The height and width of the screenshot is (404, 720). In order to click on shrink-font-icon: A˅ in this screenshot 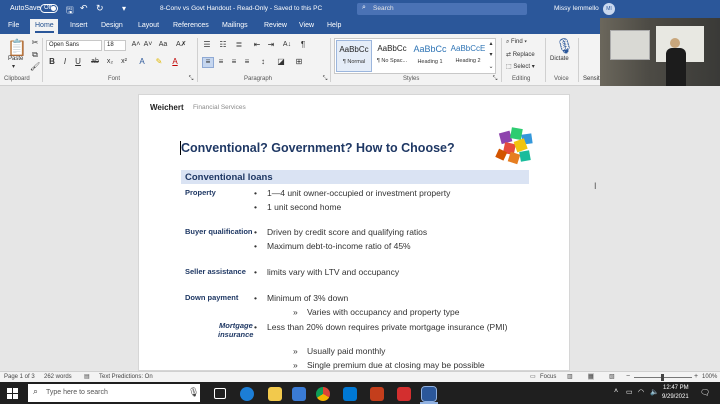, I will do `click(148, 45)`.